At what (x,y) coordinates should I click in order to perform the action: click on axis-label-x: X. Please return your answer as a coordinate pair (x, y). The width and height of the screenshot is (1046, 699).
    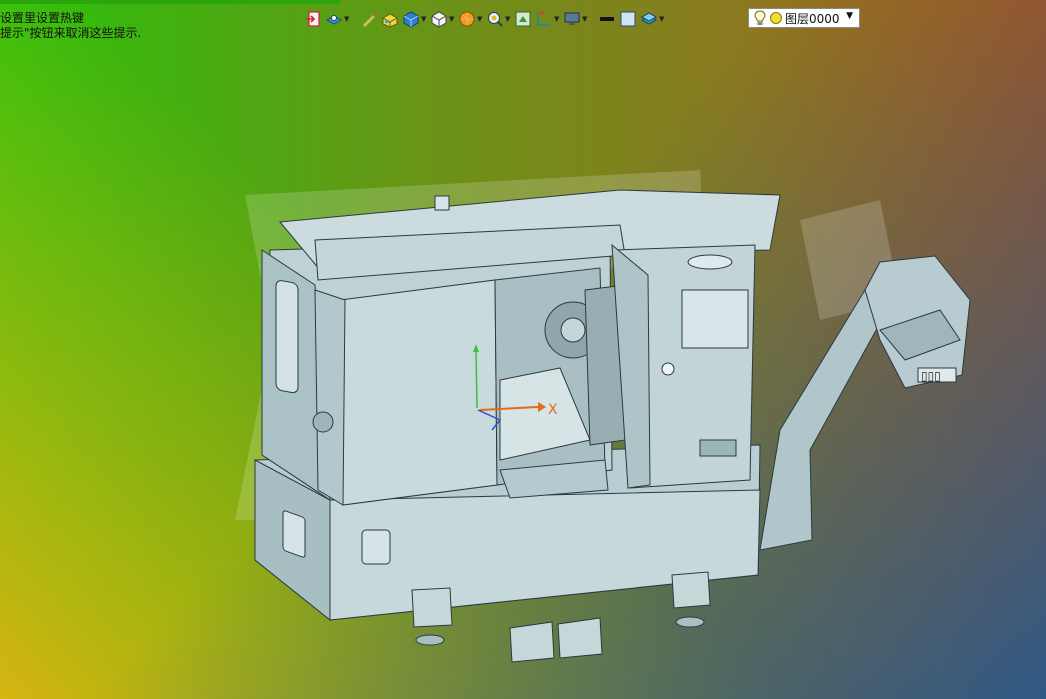
    Looking at the image, I should click on (553, 410).